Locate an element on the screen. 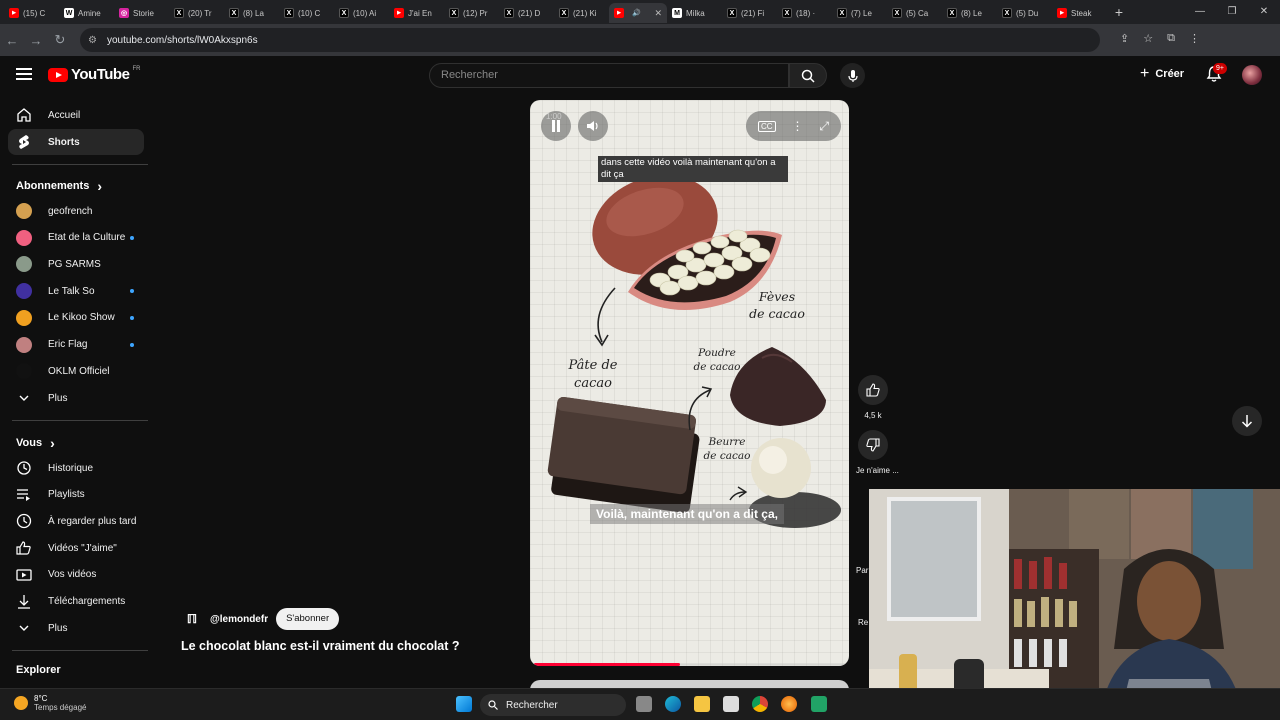  youtube-logo: YouTube FR is located at coordinates (94, 74).